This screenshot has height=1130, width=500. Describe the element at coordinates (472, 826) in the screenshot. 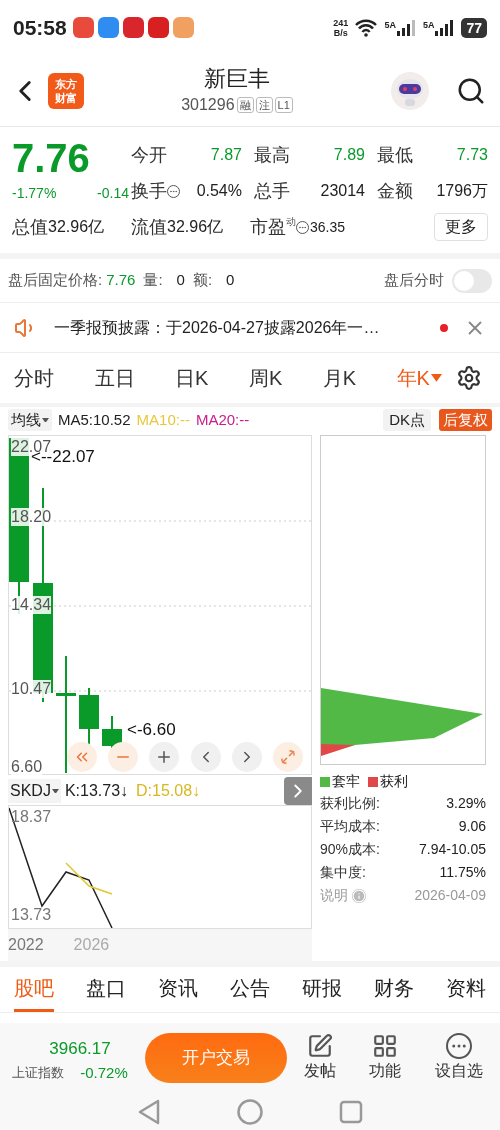

I see `chip-stat-value: 9.06` at that location.